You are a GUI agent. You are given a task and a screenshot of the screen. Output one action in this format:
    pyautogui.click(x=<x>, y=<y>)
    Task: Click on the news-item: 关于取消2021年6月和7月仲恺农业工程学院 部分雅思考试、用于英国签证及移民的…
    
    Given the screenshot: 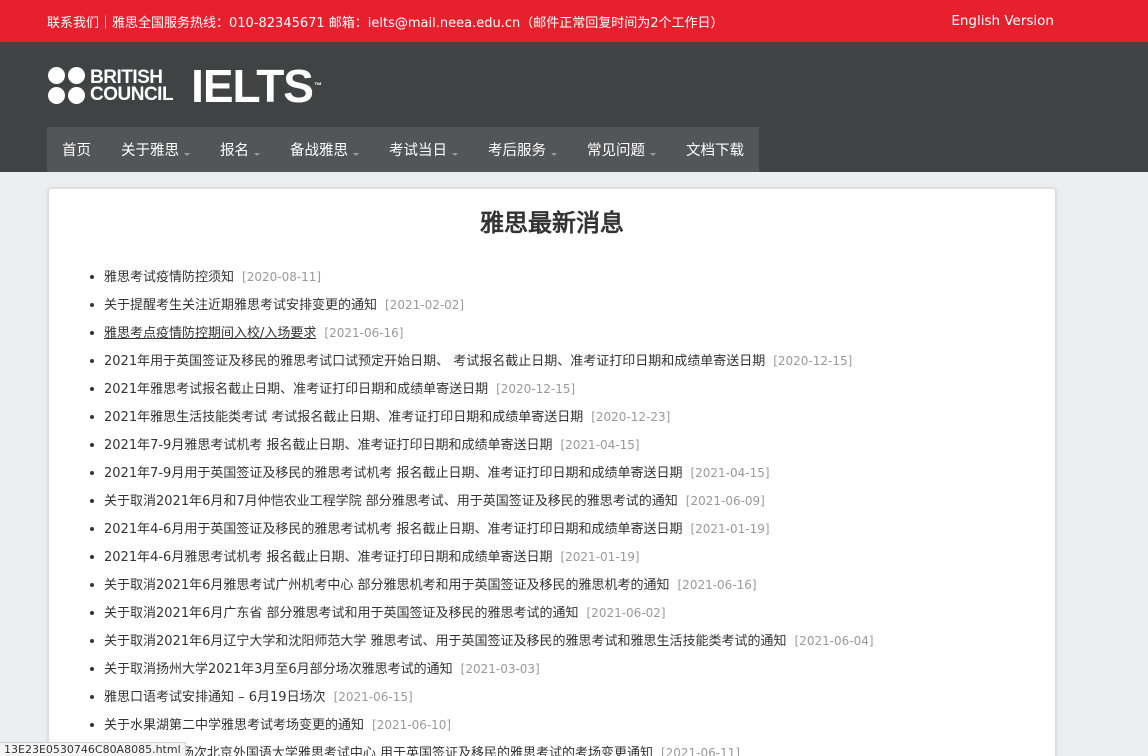 What is the action you would take?
    pyautogui.click(x=572, y=501)
    